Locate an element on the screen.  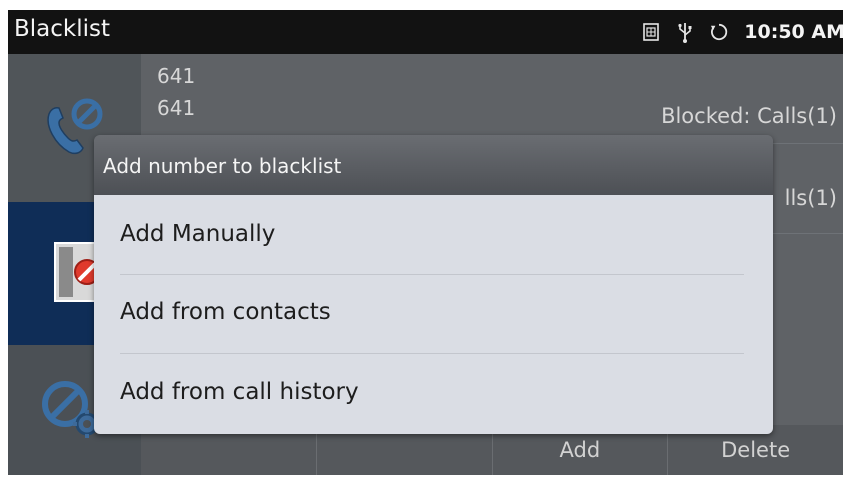
status-bar: Blacklist 10:50 AM is located at coordinates (425, 32).